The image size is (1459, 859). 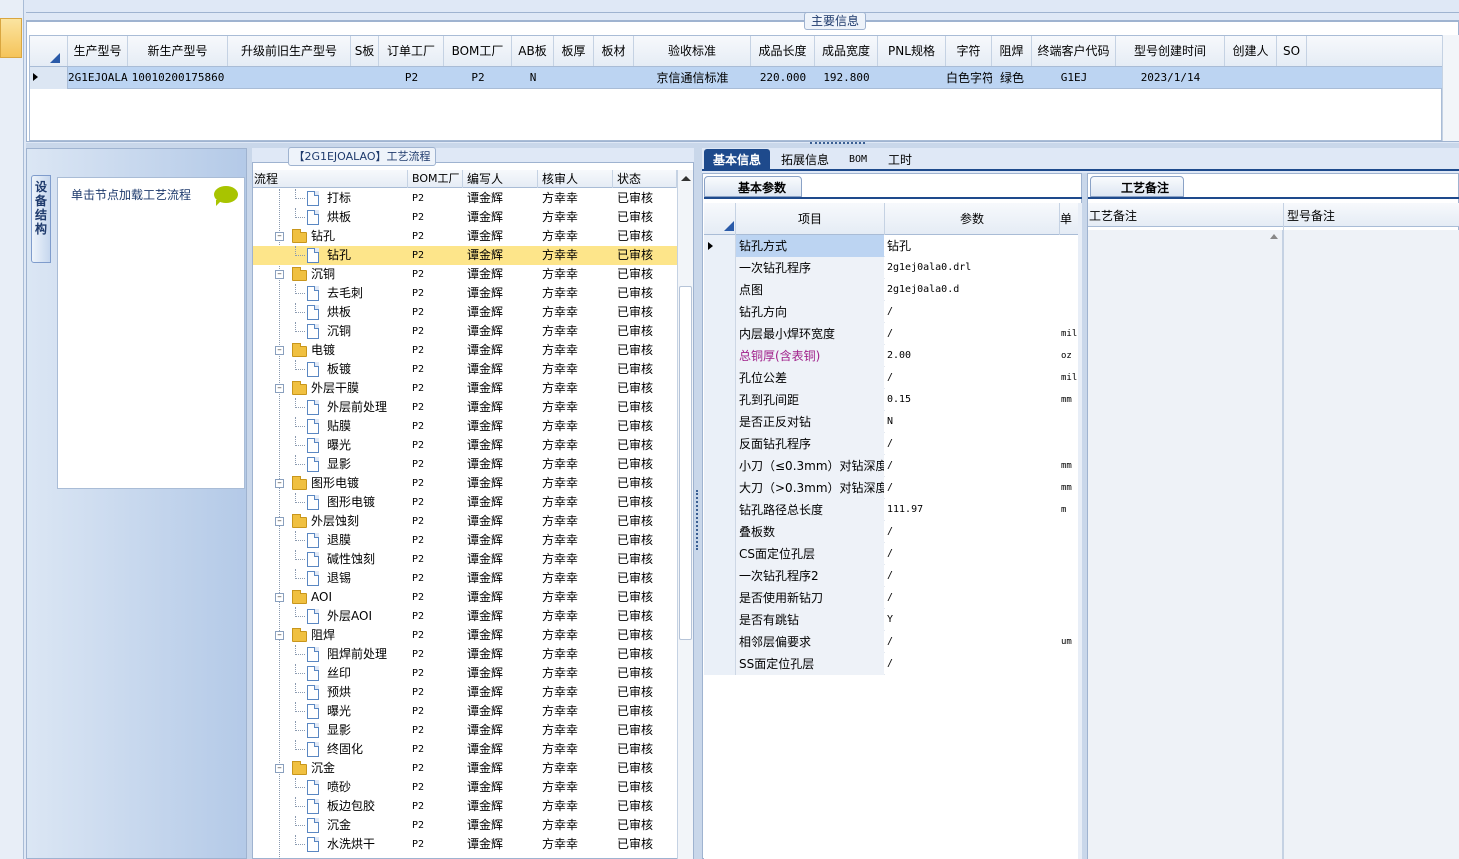 I want to click on flow-tree-row: 板镀 P2 谭金辉 方幸幸 已审核, so click(x=465, y=369).